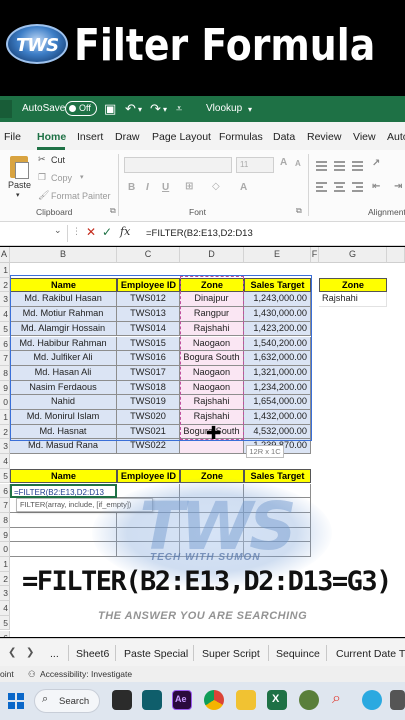 The width and height of the screenshot is (405, 720). I want to click on table1-cell: Md. Julfiker Ali, so click(63, 358).